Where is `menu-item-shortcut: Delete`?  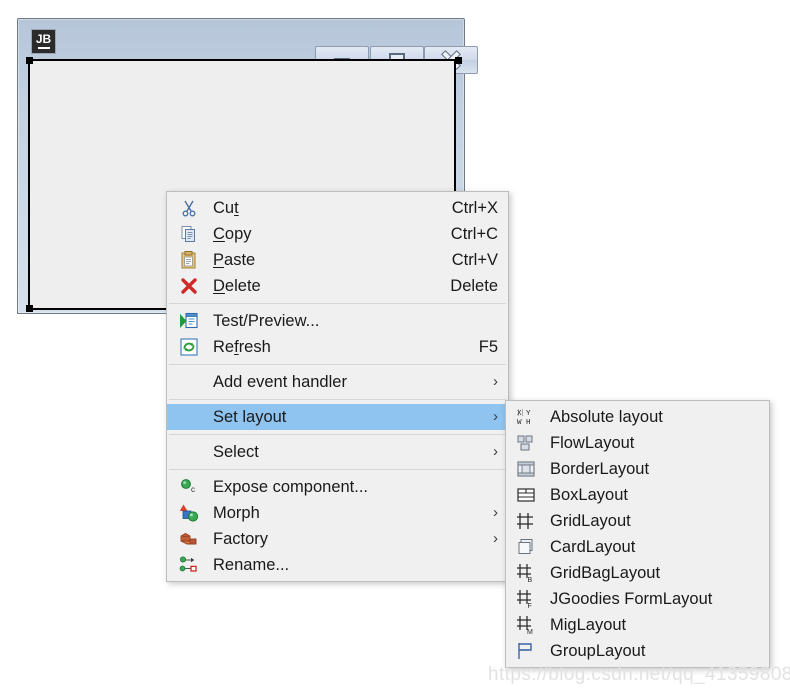
menu-item-shortcut: Delete is located at coordinates (474, 286).